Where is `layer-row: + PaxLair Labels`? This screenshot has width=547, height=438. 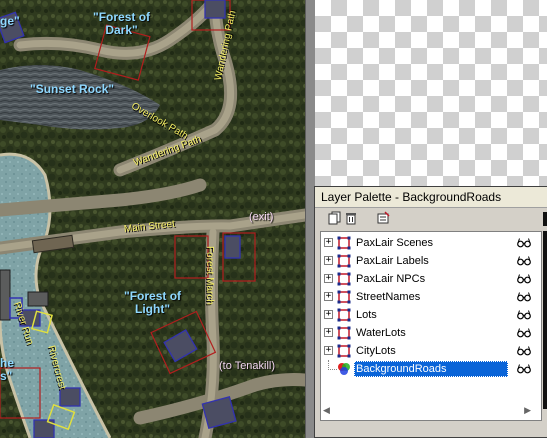
layer-row: + PaxLair Labels is located at coordinates (428, 261).